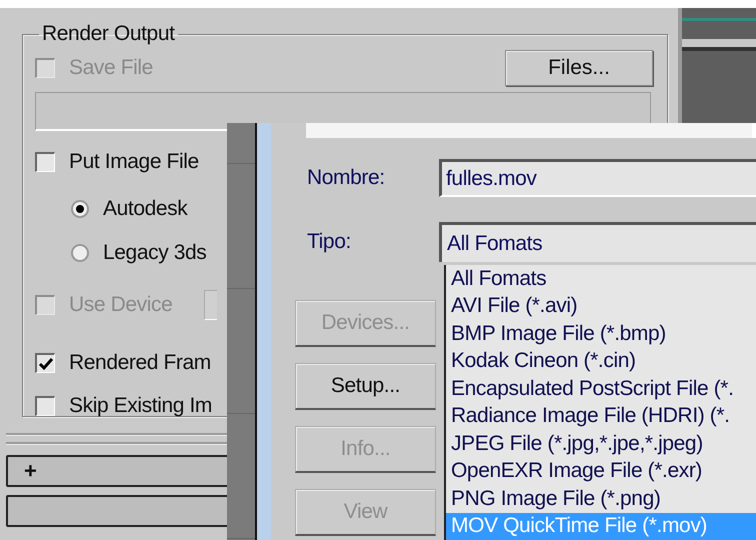  I want to click on checkbox-label: Put Image File, so click(134, 162).